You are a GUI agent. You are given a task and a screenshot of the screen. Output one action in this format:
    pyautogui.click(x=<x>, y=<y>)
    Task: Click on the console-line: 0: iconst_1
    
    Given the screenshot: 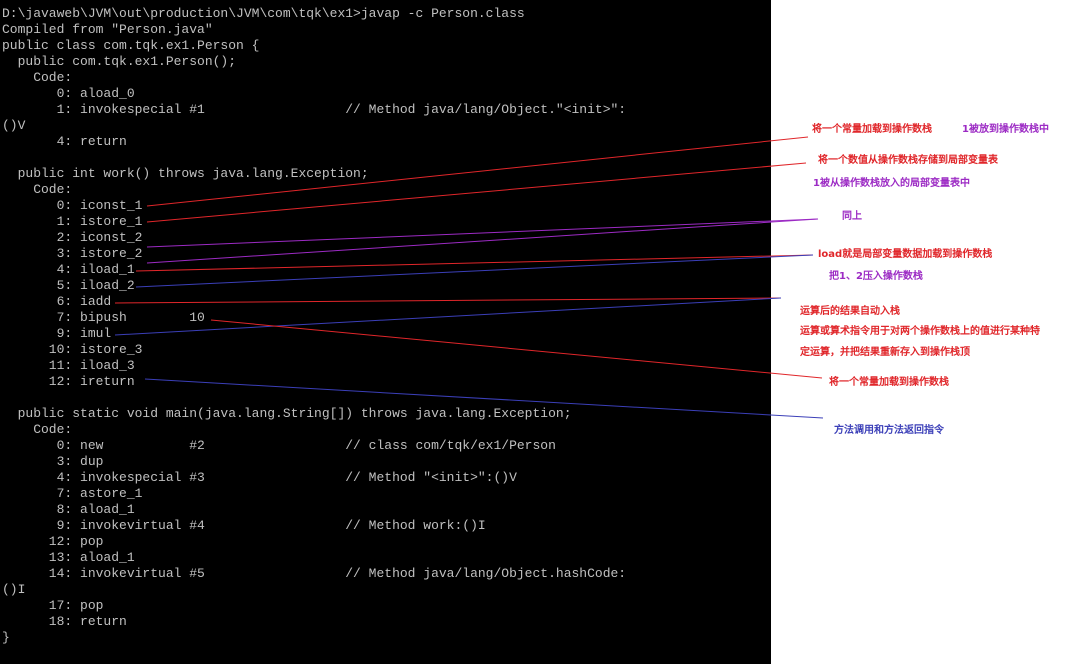 What is the action you would take?
    pyautogui.click(x=72, y=205)
    